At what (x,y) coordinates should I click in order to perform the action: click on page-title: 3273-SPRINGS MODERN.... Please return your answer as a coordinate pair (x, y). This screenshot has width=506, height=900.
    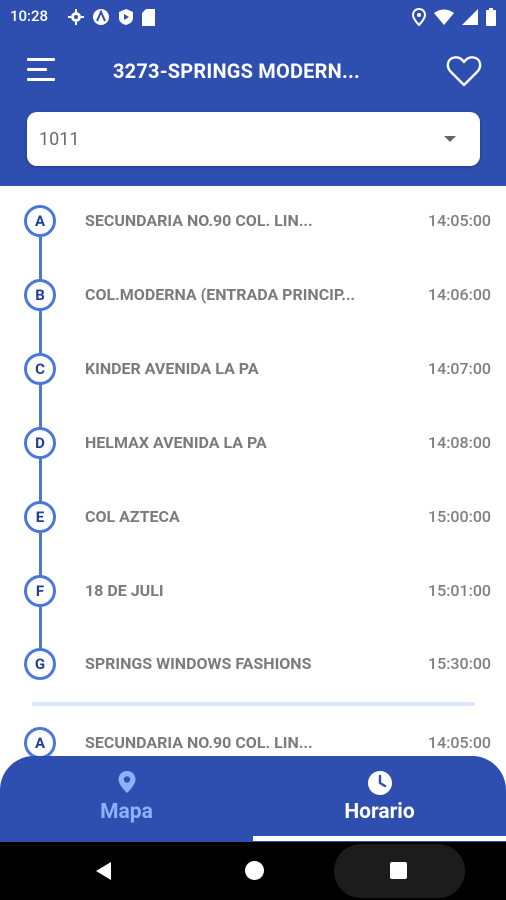
    Looking at the image, I should click on (236, 71).